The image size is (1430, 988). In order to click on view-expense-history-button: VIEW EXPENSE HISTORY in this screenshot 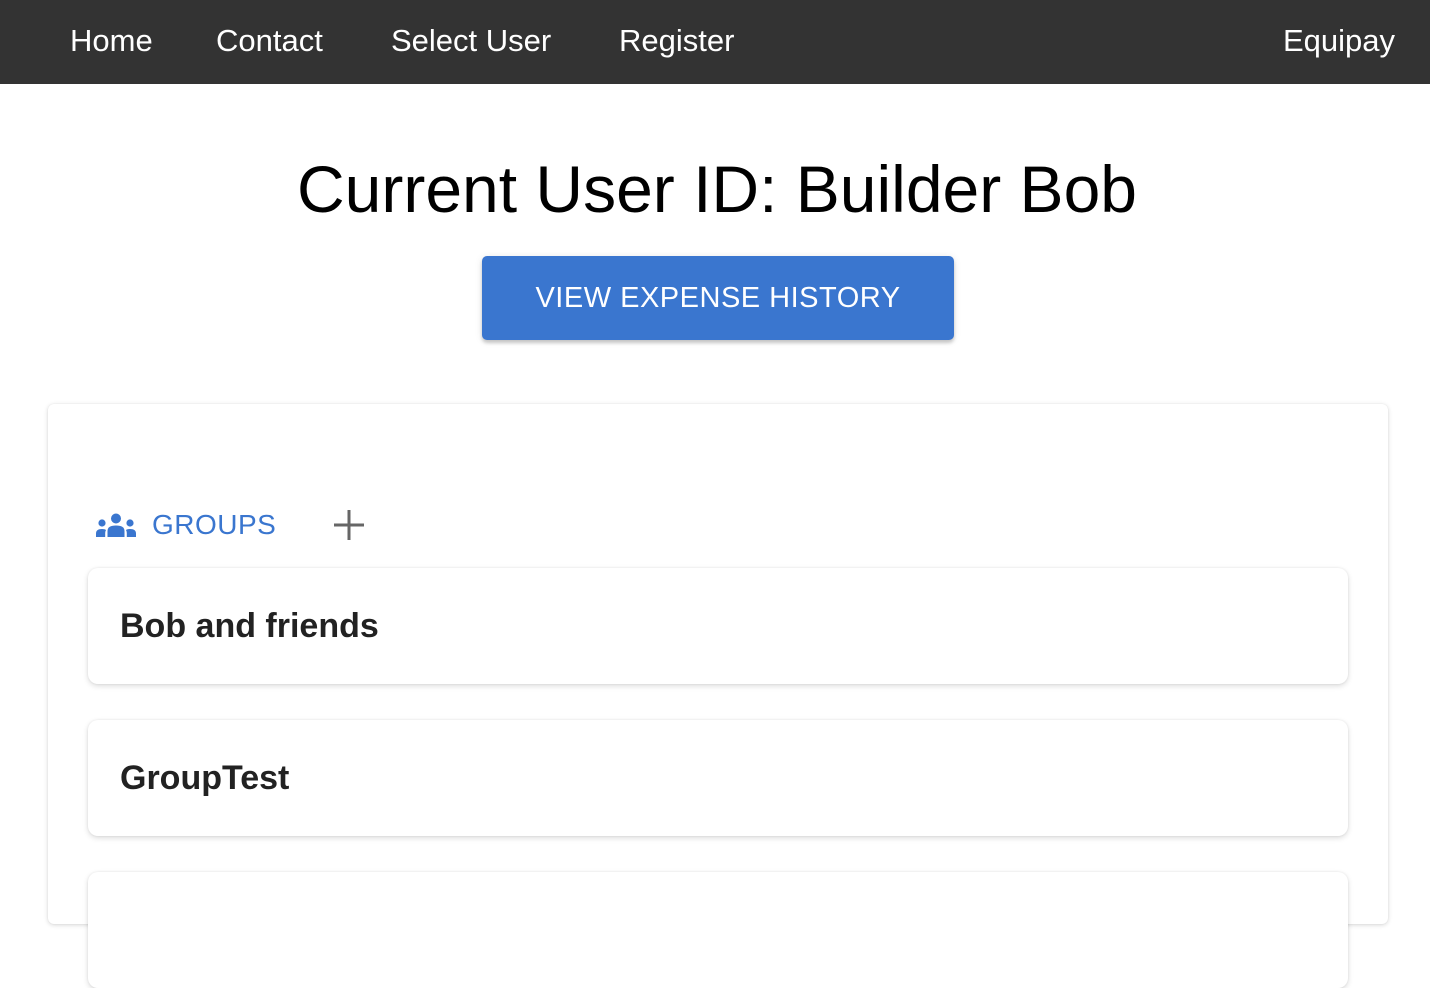, I will do `click(718, 298)`.